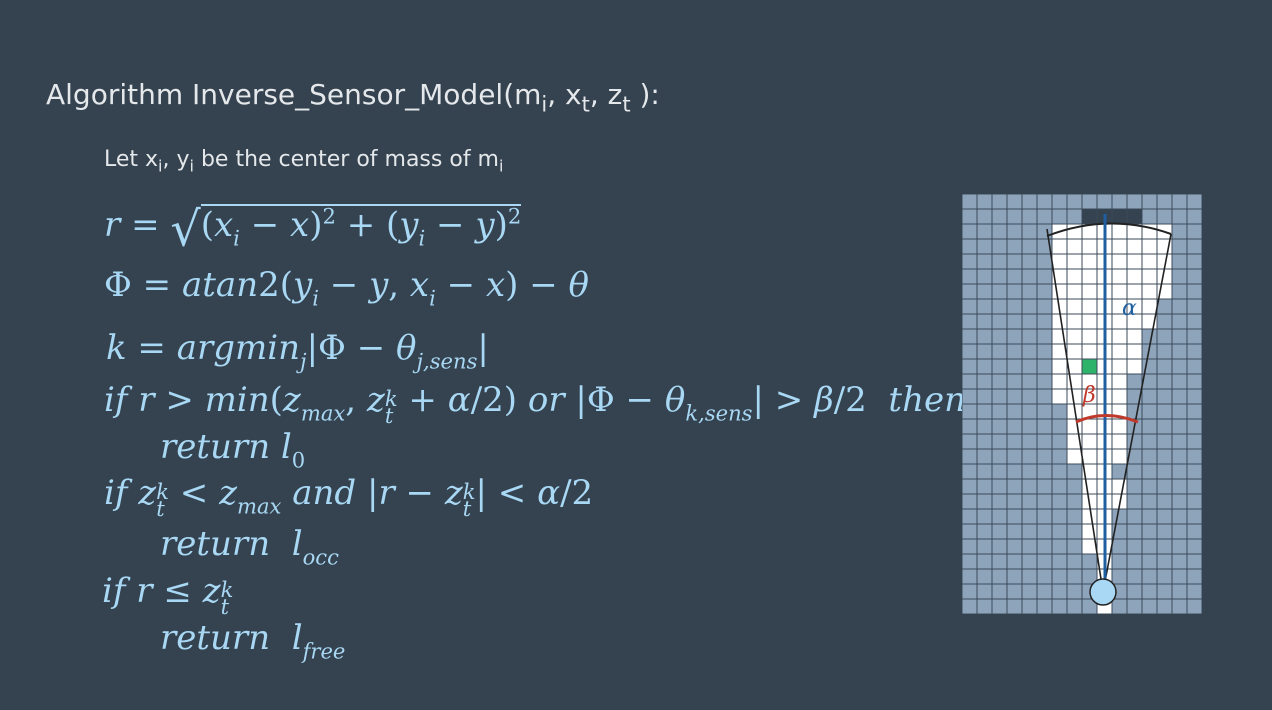 This screenshot has width=1272, height=710. I want to click on return-free: return lfree, so click(253, 641).